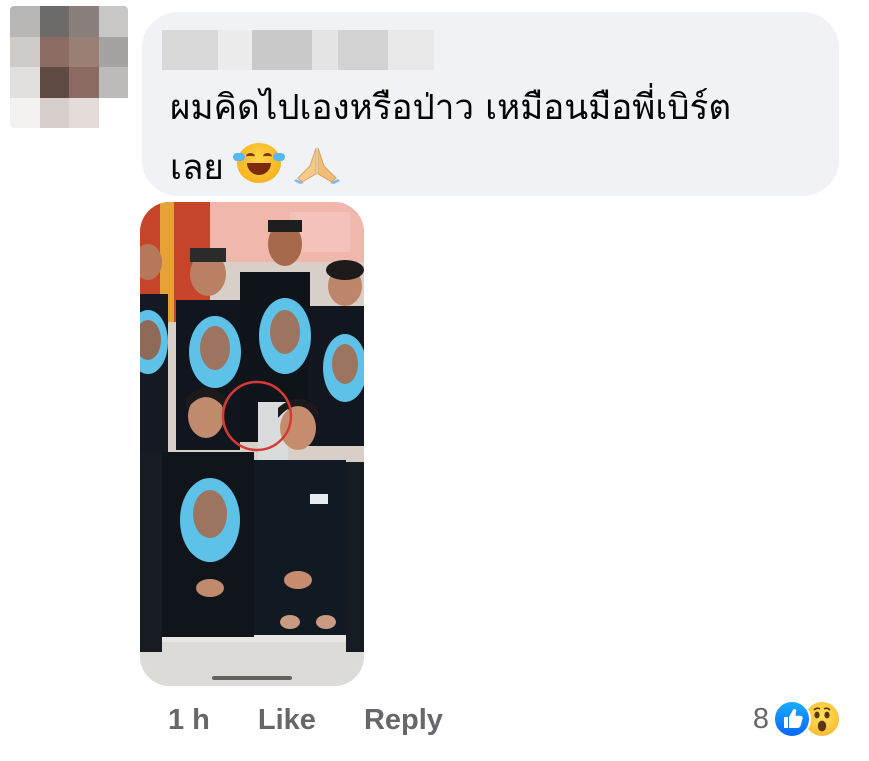  What do you see at coordinates (403, 720) in the screenshot?
I see `reply-button: Reply` at bounding box center [403, 720].